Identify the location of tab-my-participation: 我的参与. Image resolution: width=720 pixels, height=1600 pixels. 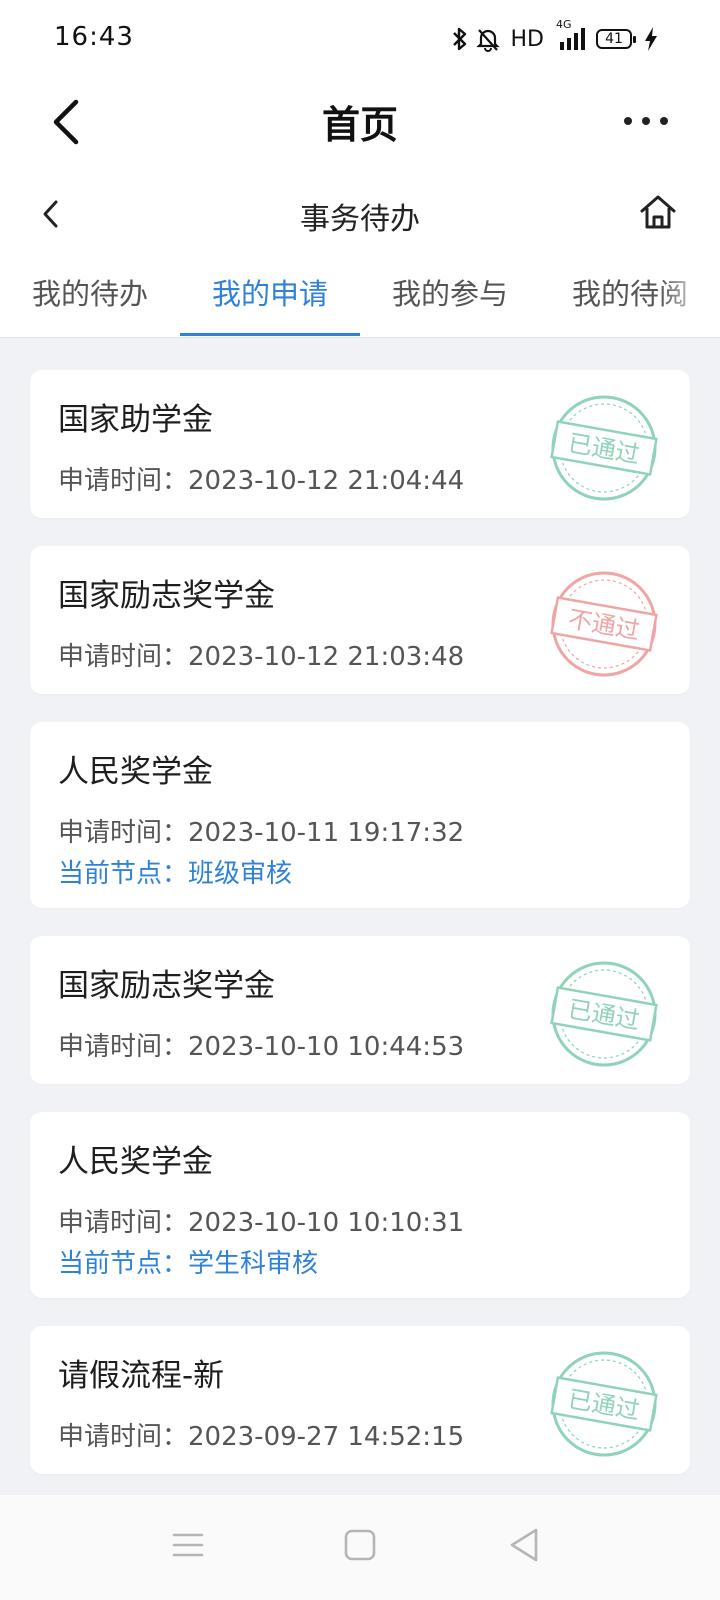
(450, 293).